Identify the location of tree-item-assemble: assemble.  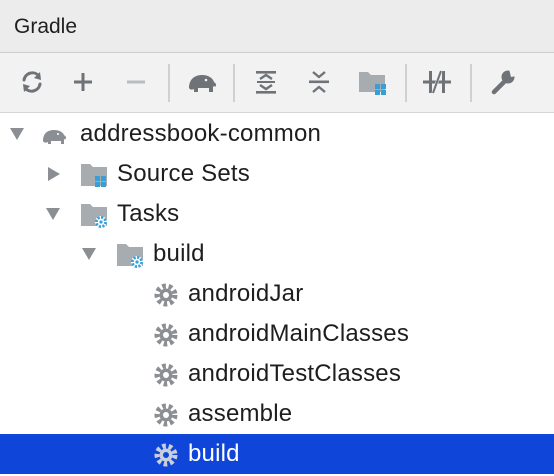
(277, 414).